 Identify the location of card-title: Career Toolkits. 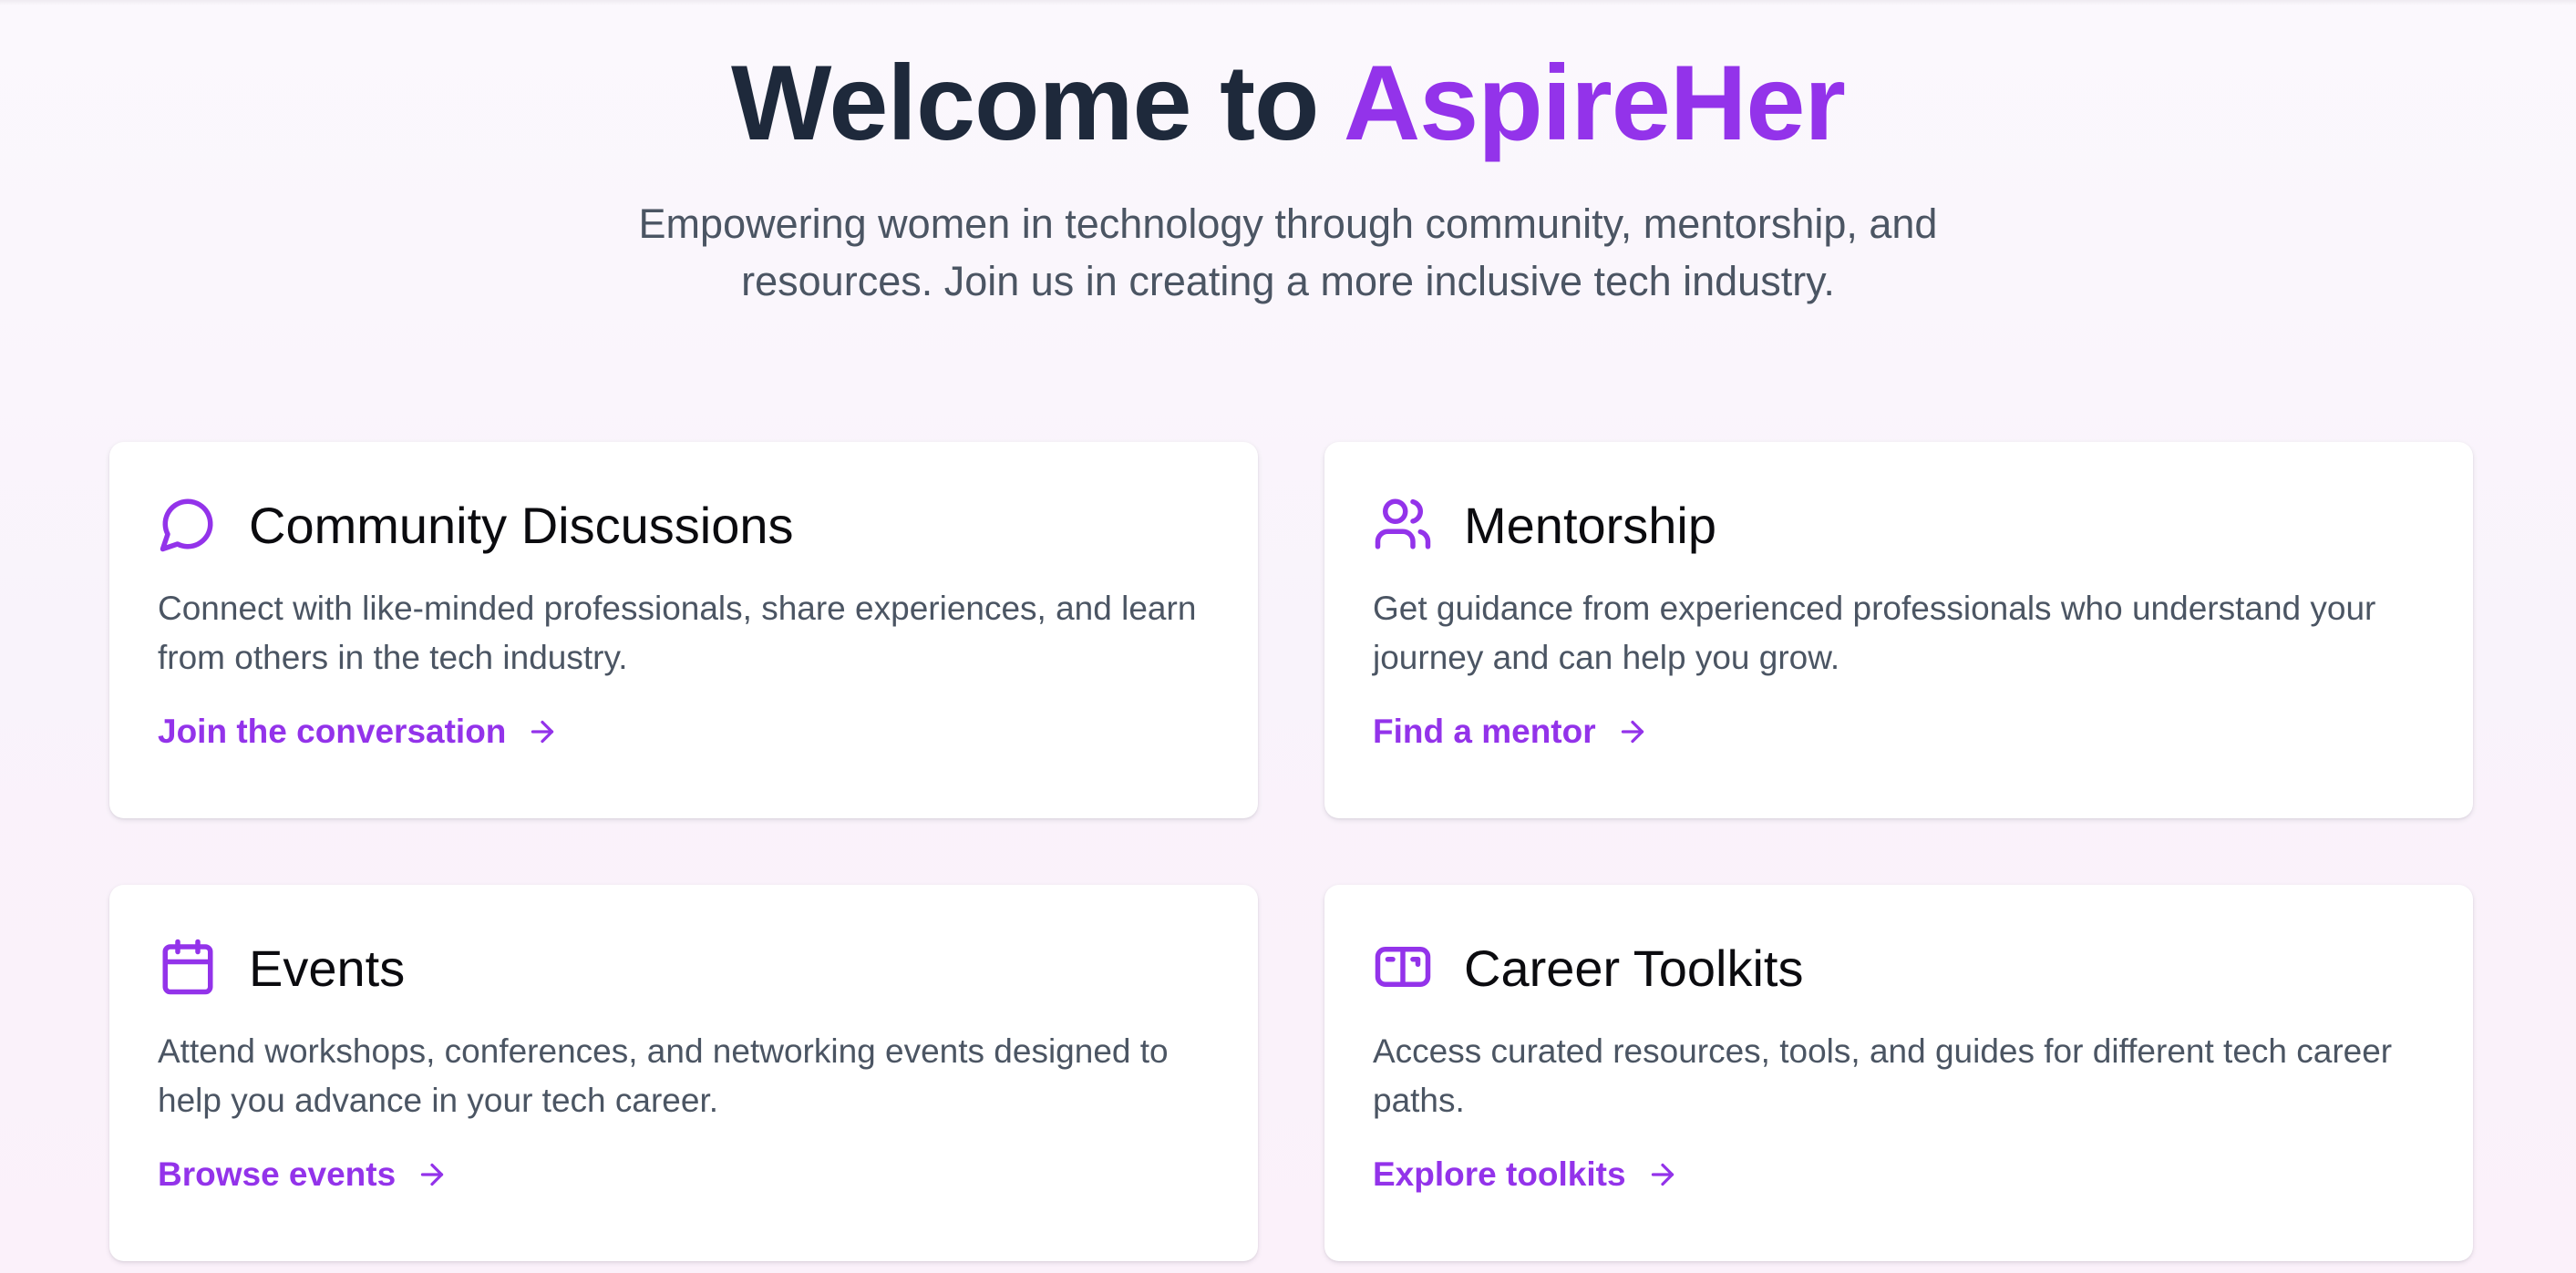
(1634, 968).